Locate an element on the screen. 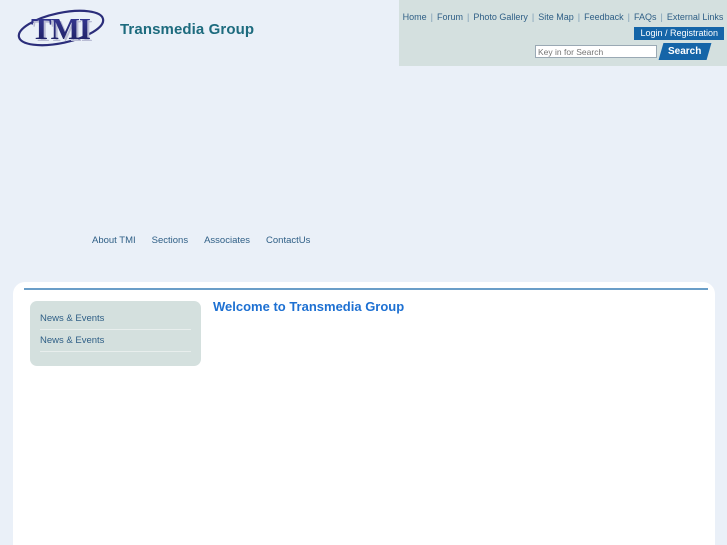 The width and height of the screenshot is (727, 545). search-button: Search is located at coordinates (685, 51).